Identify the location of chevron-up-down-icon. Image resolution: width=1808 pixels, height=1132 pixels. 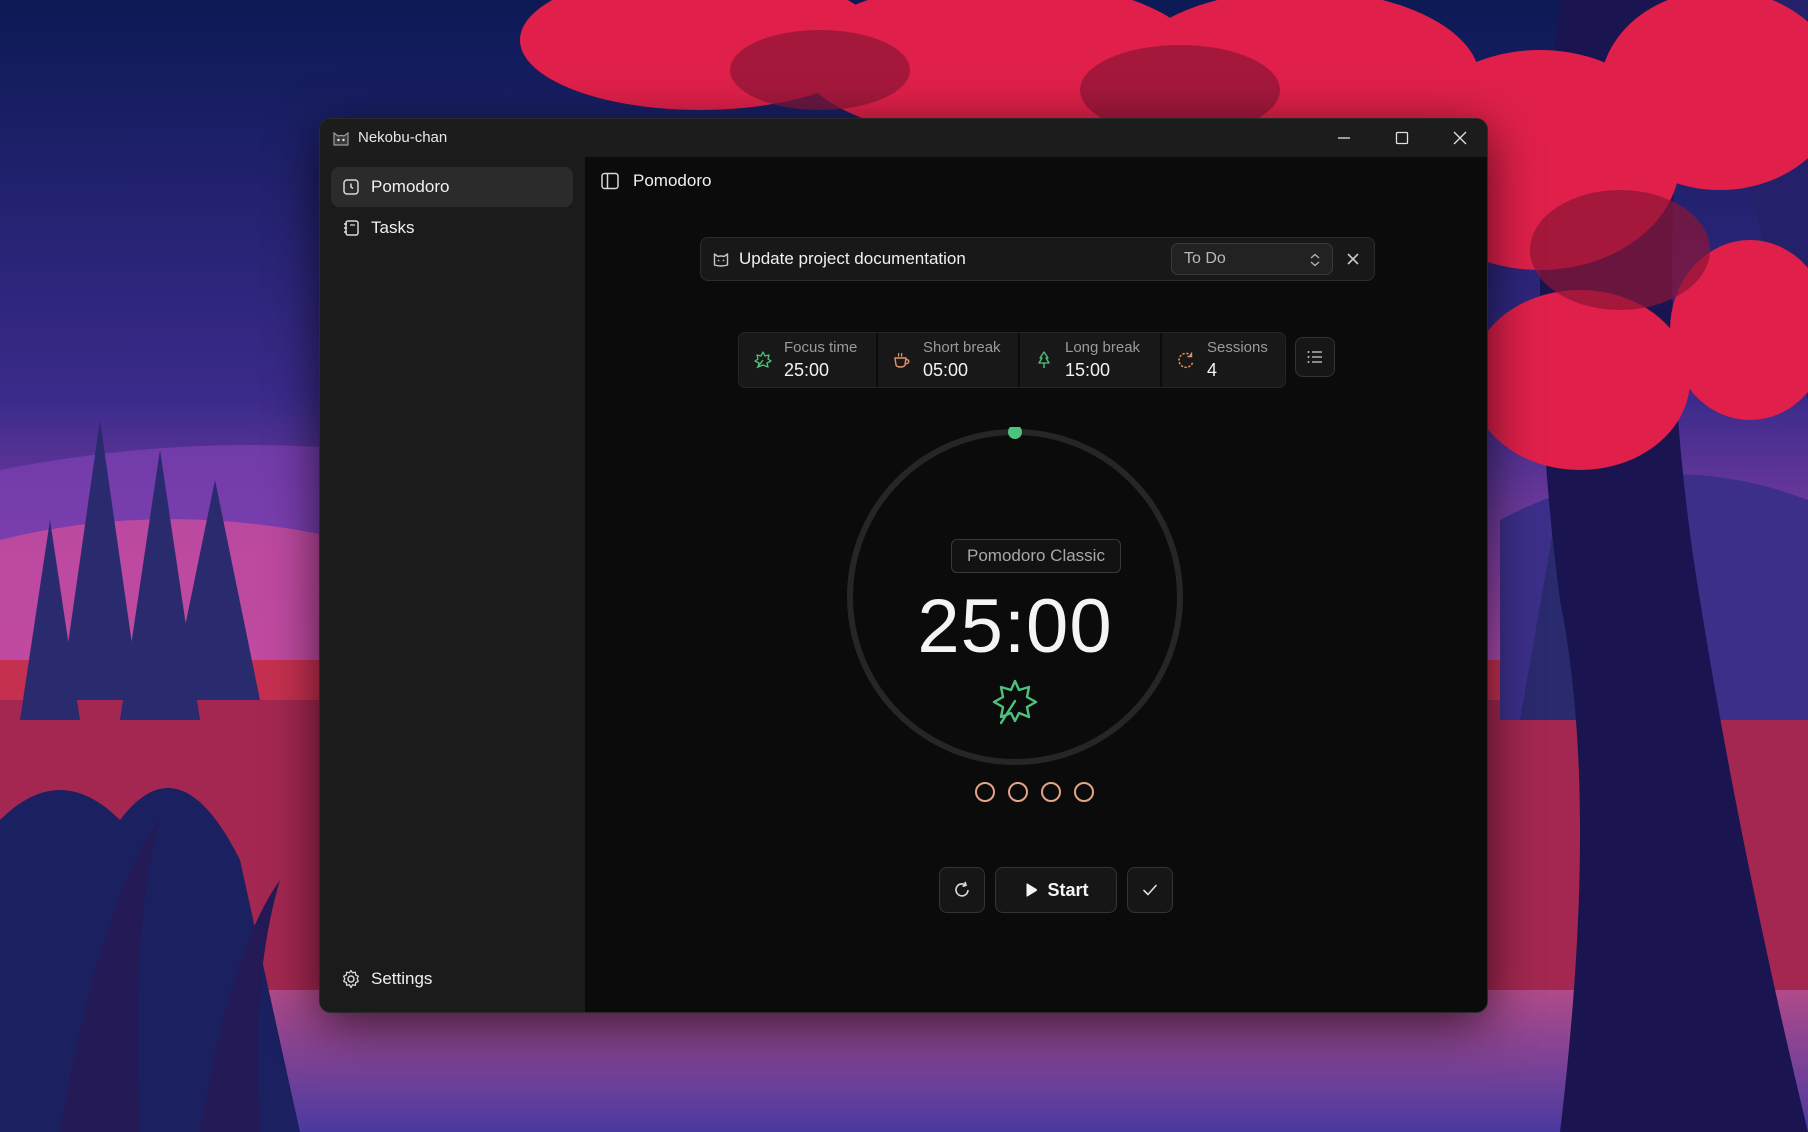
(1315, 260).